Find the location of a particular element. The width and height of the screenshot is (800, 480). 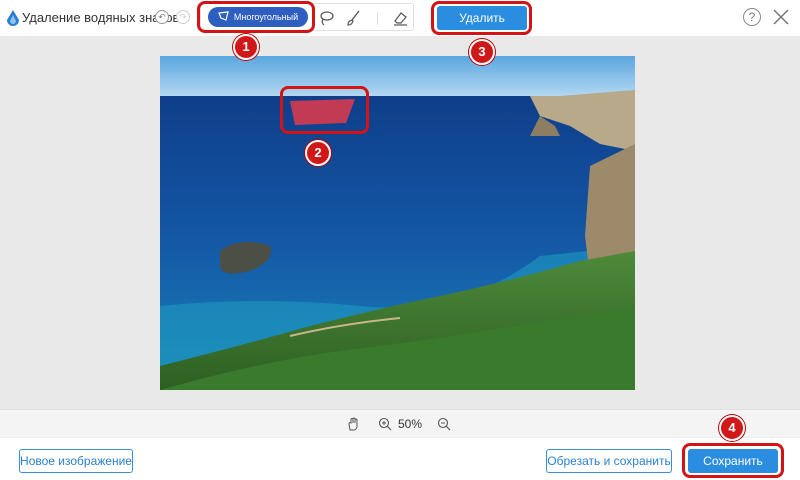

new-image-button: Новое изображение is located at coordinates (76, 461).